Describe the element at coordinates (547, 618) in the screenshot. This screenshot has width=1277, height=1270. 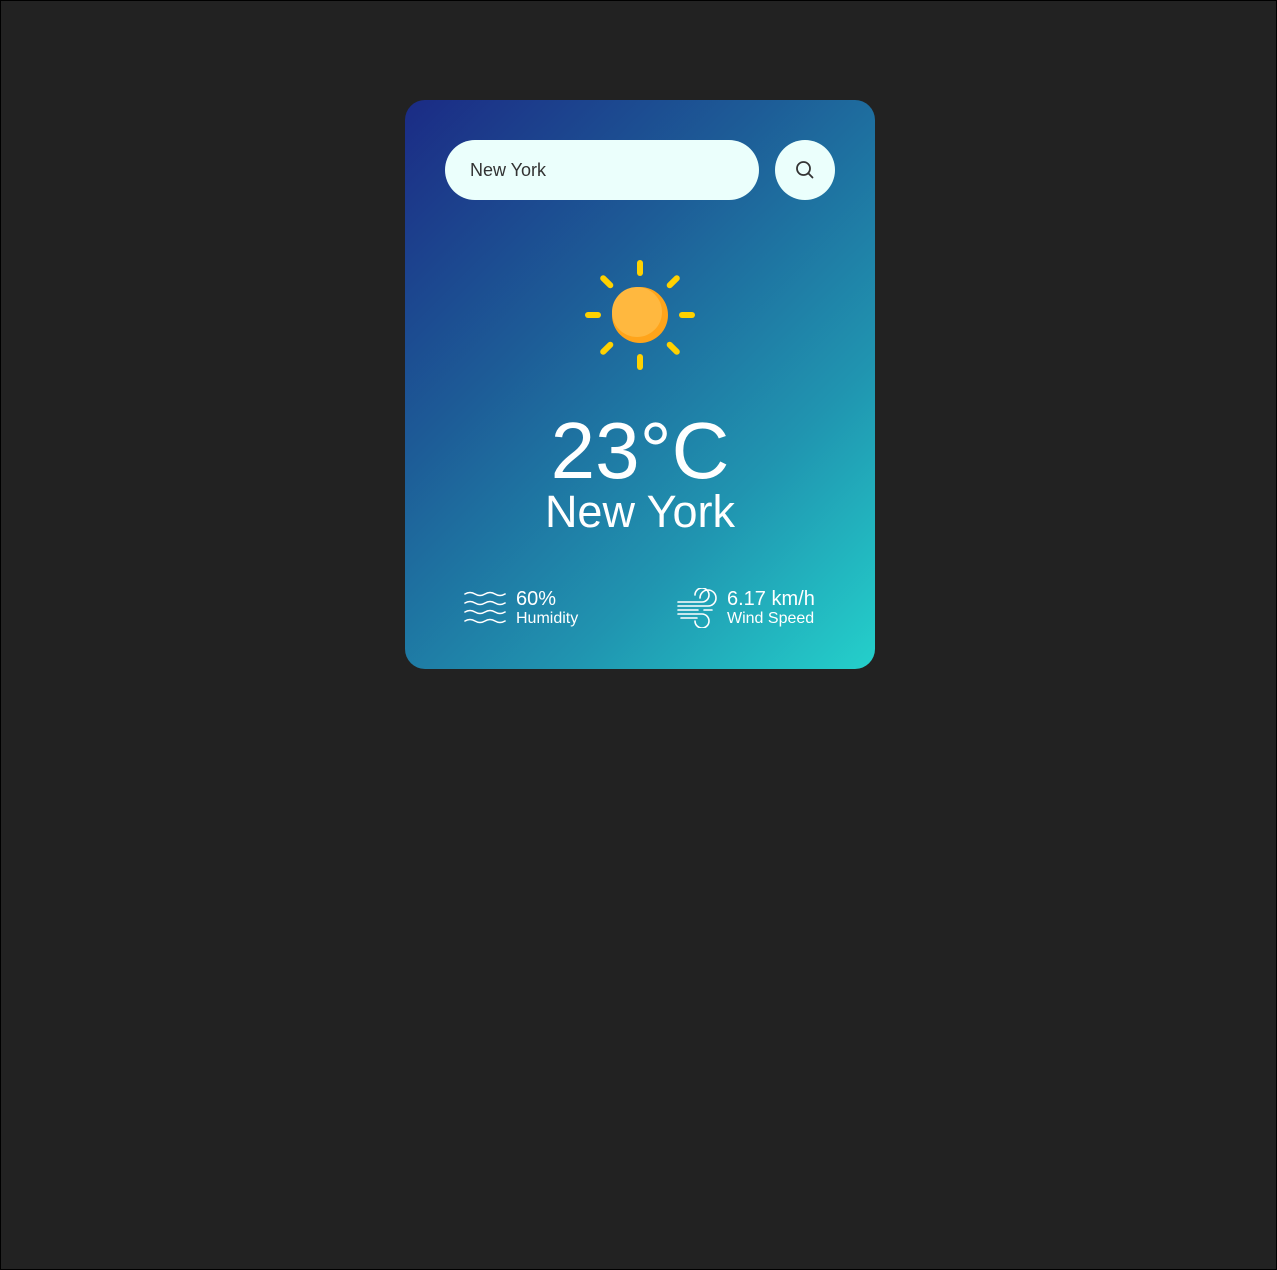
I see `humidity-label: Humidity` at that location.